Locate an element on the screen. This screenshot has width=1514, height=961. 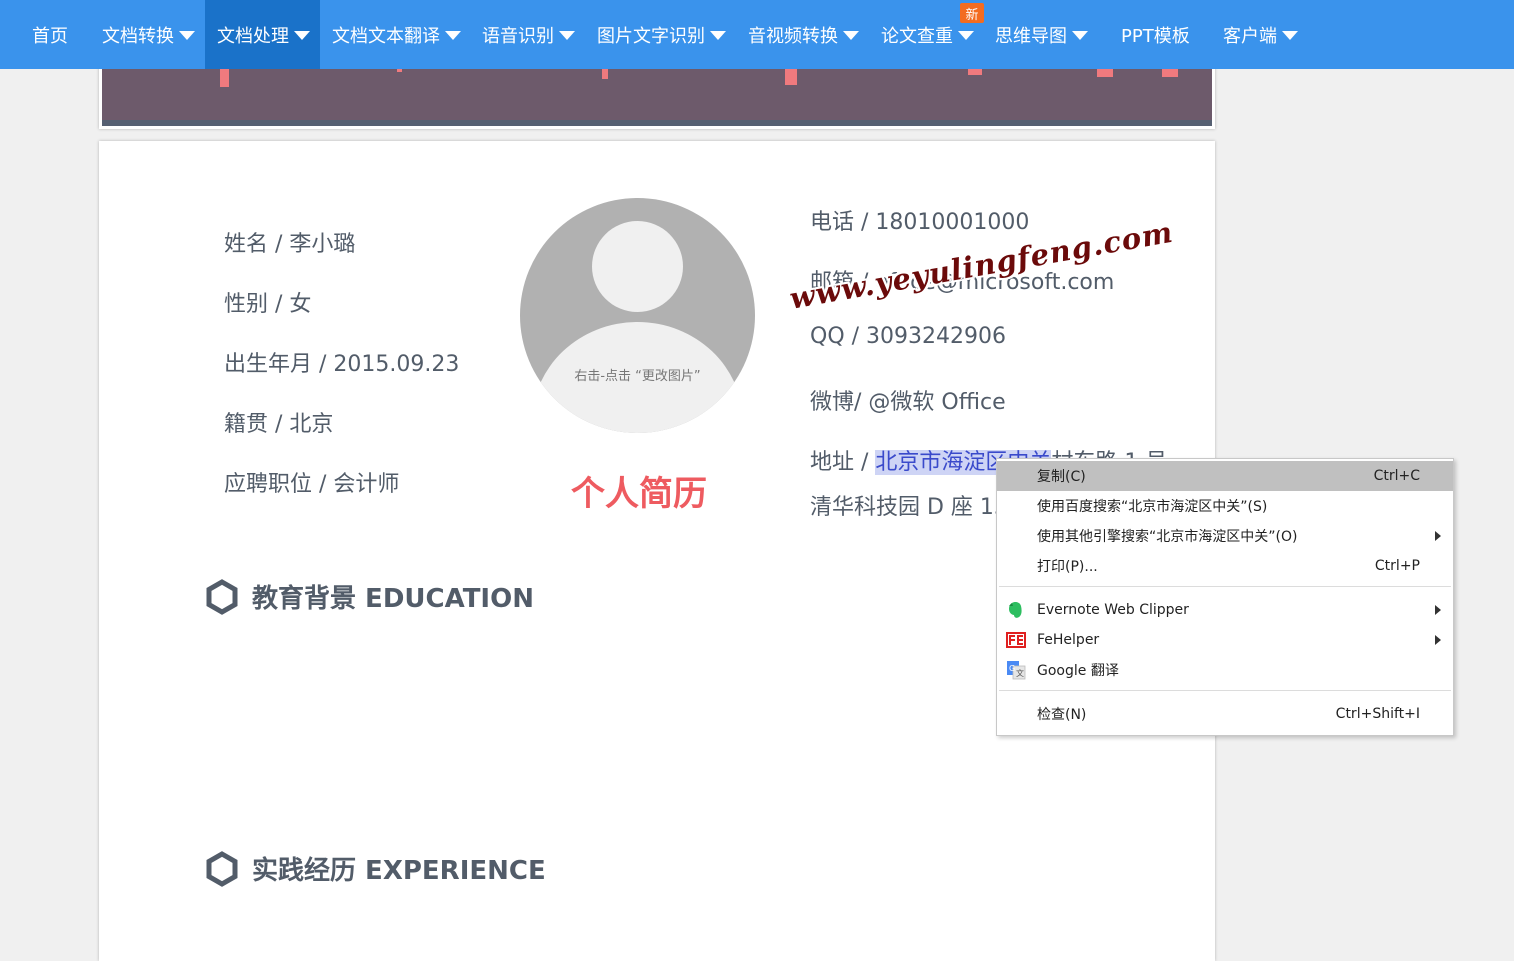
menu-item-other-search: 使用其他引擎搜索“北京市海淀区中关”(O) is located at coordinates (1225, 536).